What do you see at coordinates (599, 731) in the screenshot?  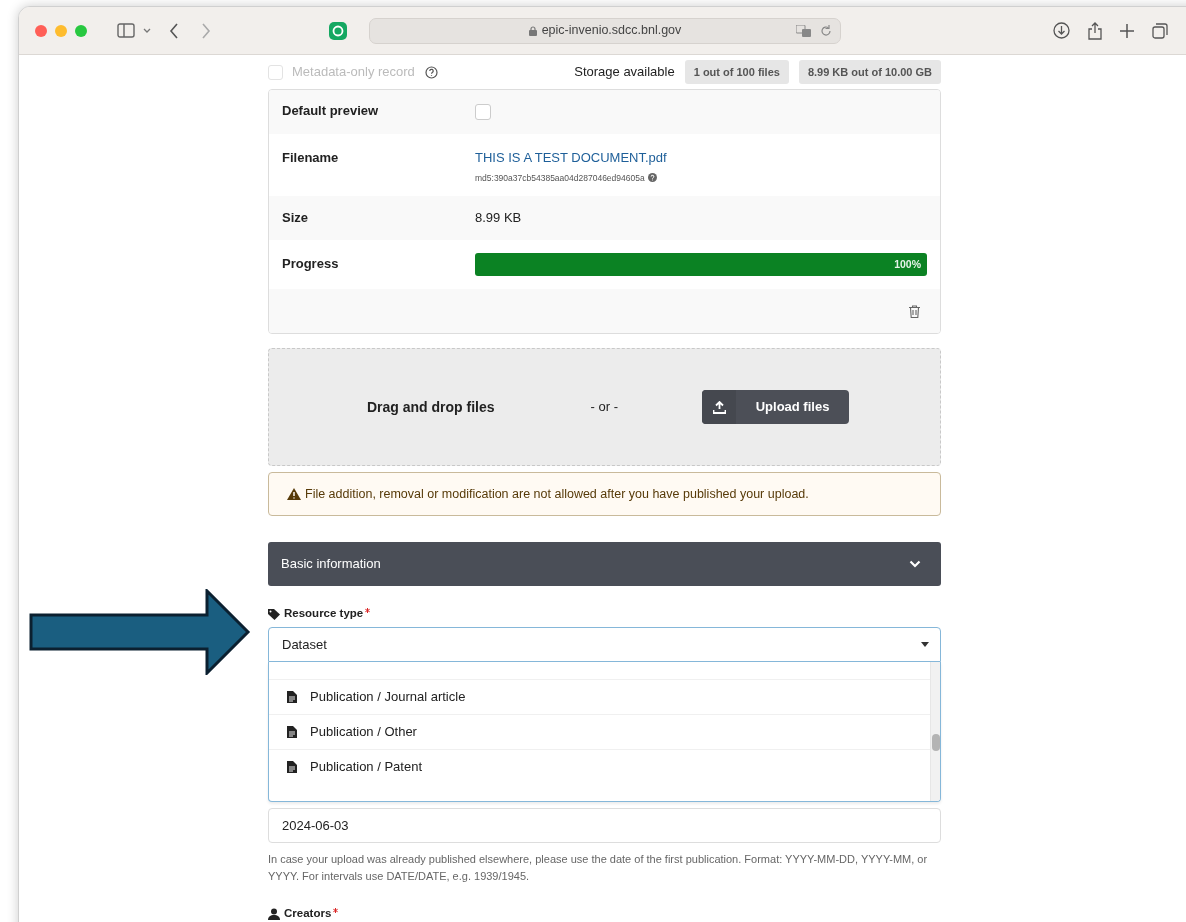 I see `dropdown-option: Publication / Other` at bounding box center [599, 731].